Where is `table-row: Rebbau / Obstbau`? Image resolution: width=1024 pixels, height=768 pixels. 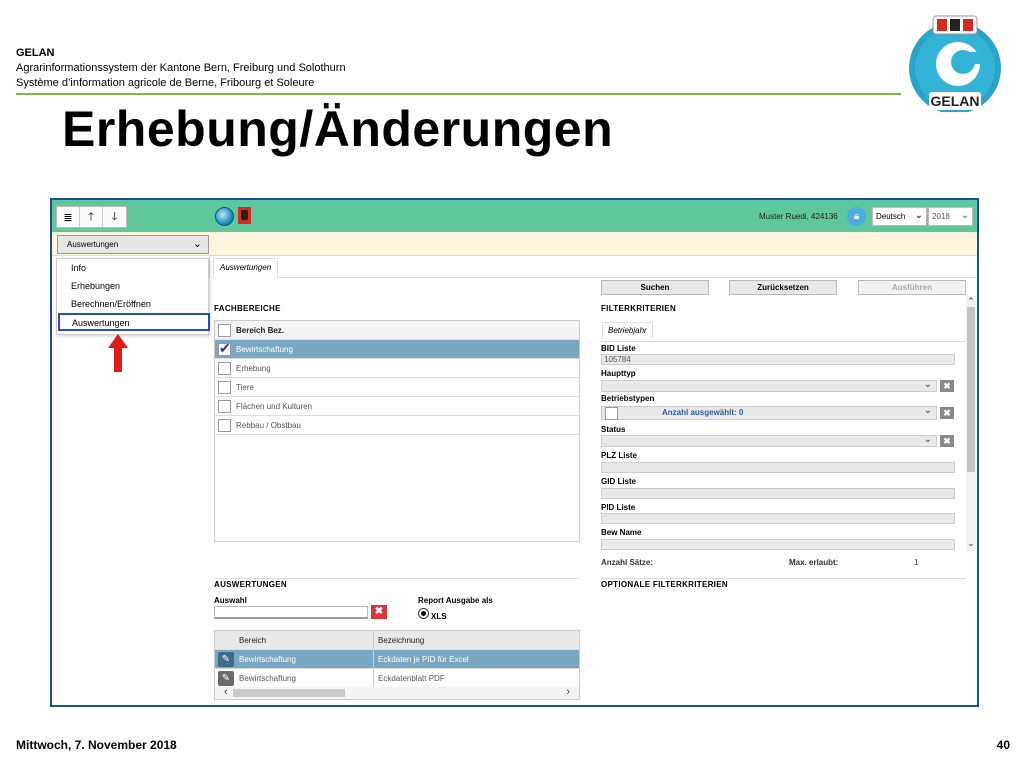
table-row: Rebbau / Obstbau is located at coordinates (397, 425).